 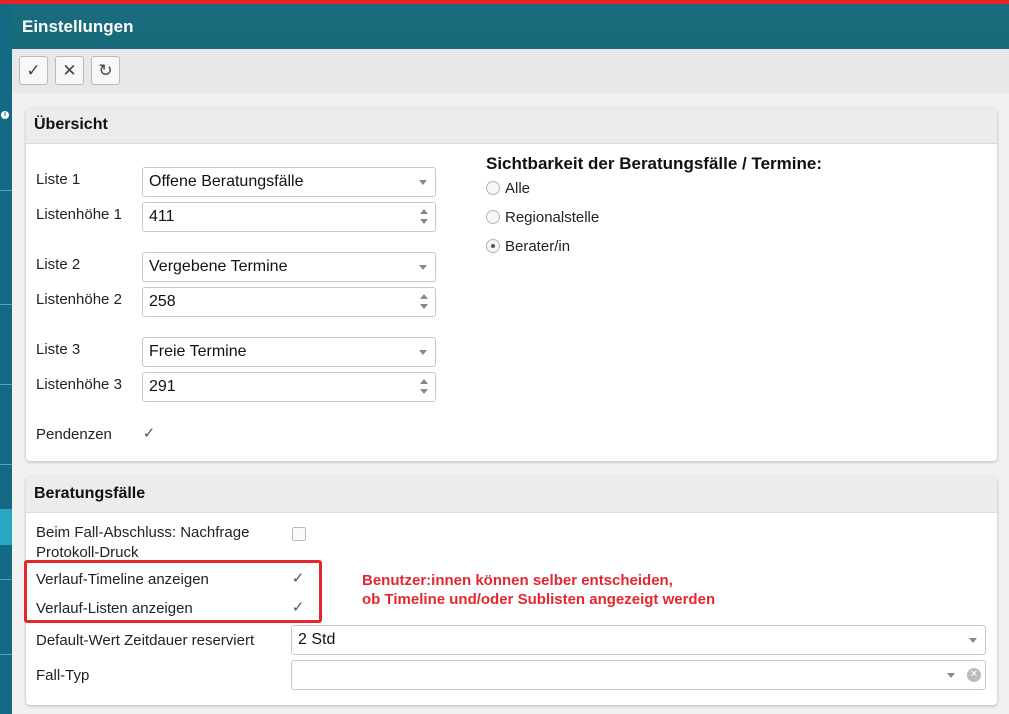 What do you see at coordinates (638, 640) in the screenshot?
I see `zeitdauer-select: 2 Std` at bounding box center [638, 640].